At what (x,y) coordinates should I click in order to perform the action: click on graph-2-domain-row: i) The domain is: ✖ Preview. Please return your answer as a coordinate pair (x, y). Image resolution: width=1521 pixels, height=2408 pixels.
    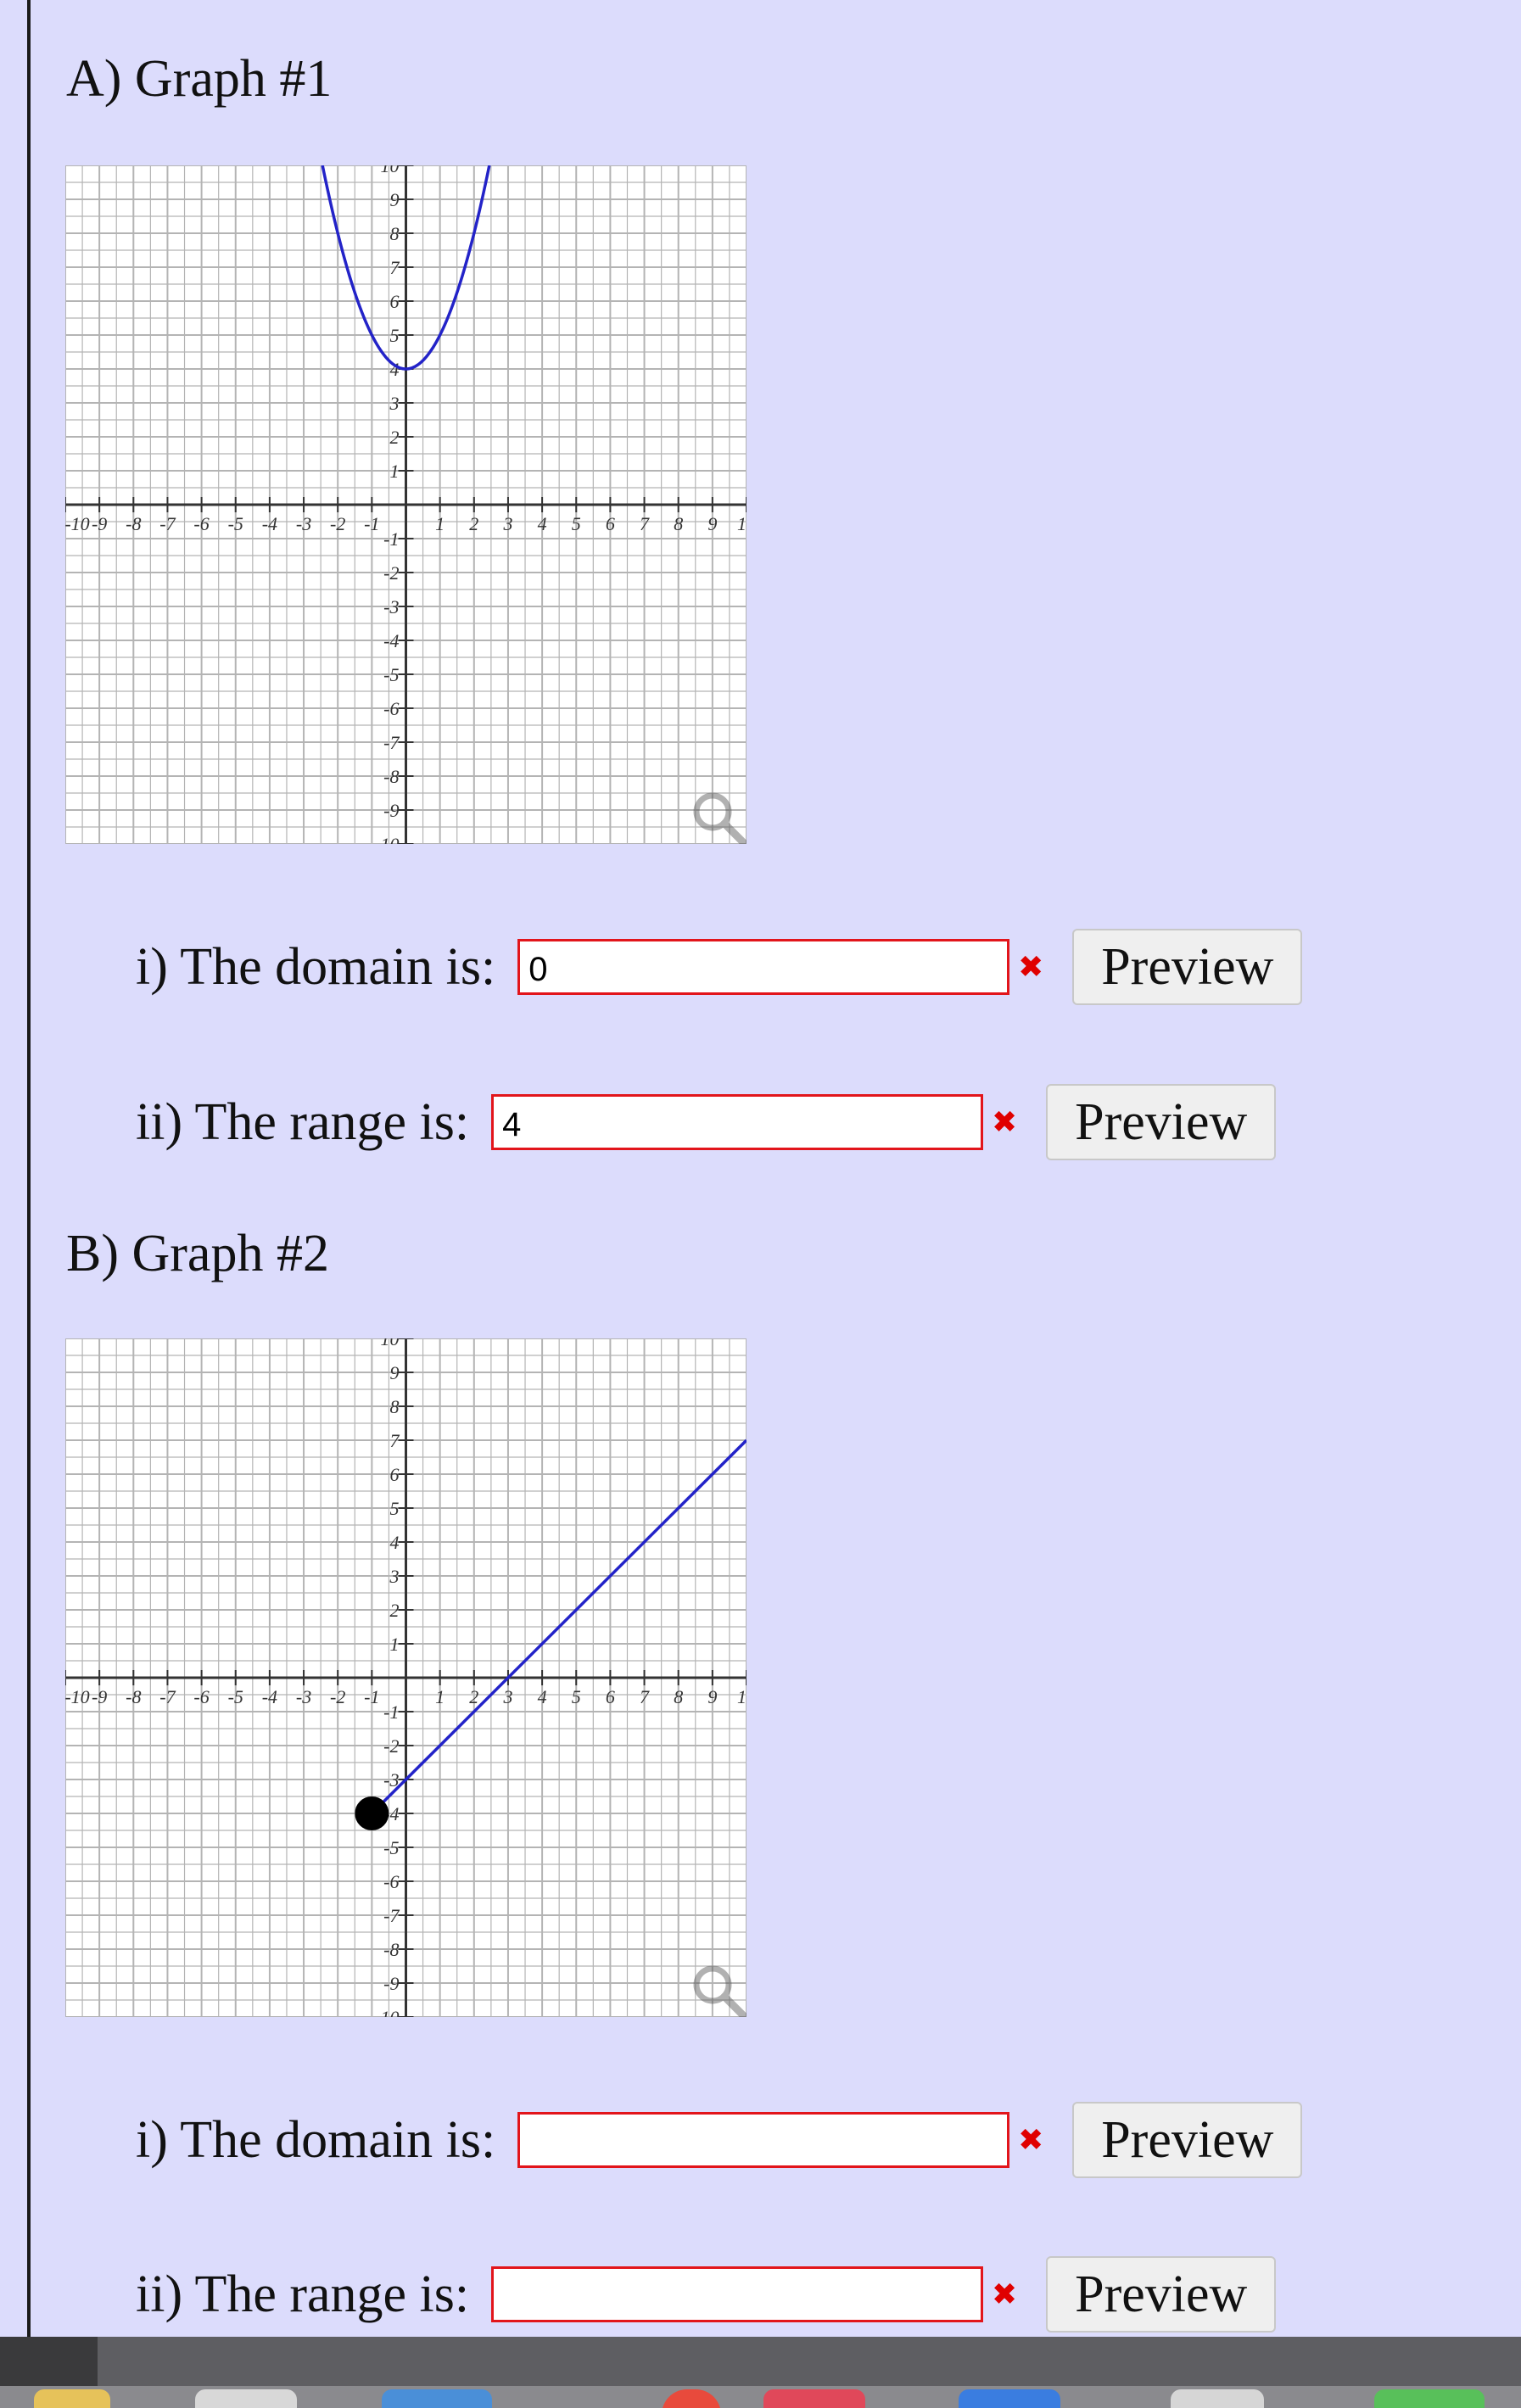
    Looking at the image, I should click on (720, 2140).